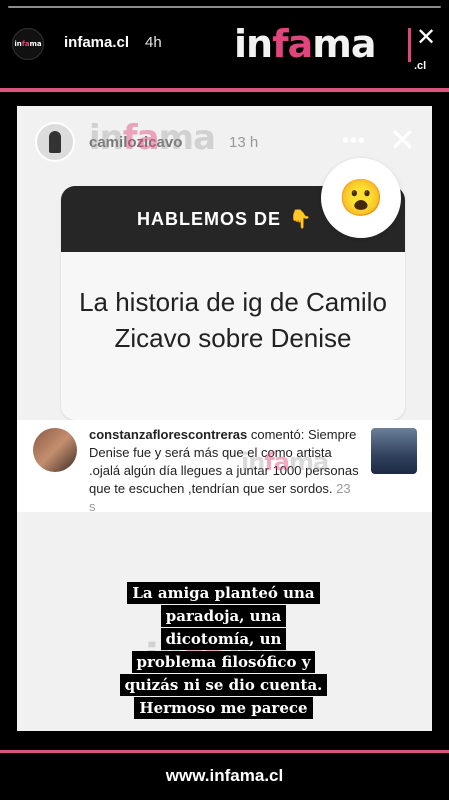 The width and height of the screenshot is (449, 800). I want to click on story-header: in fa ma infama.cl 4h infama .cl ✕, so click(224, 43).